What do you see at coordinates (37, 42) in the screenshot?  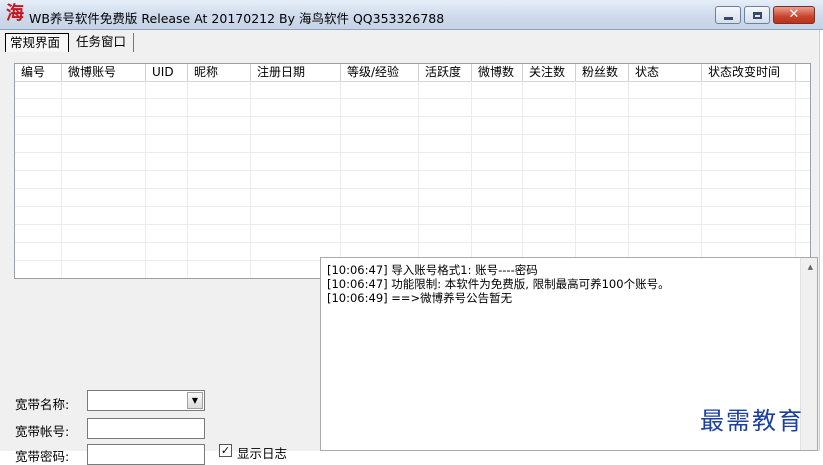 I see `tab-general: 常规界面` at bounding box center [37, 42].